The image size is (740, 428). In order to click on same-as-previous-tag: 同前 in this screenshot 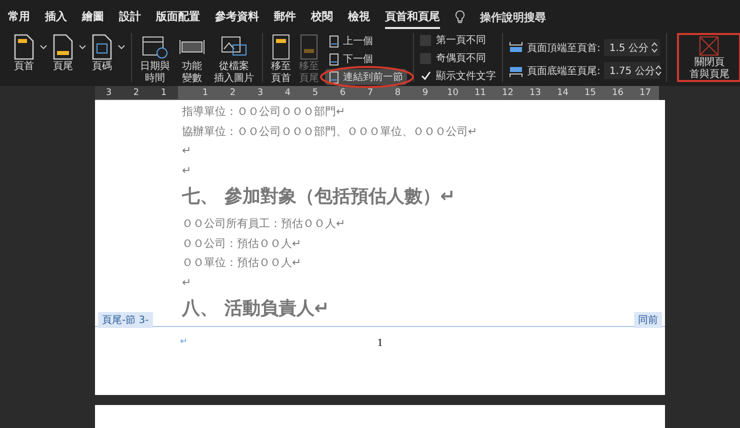, I will do `click(648, 320)`.